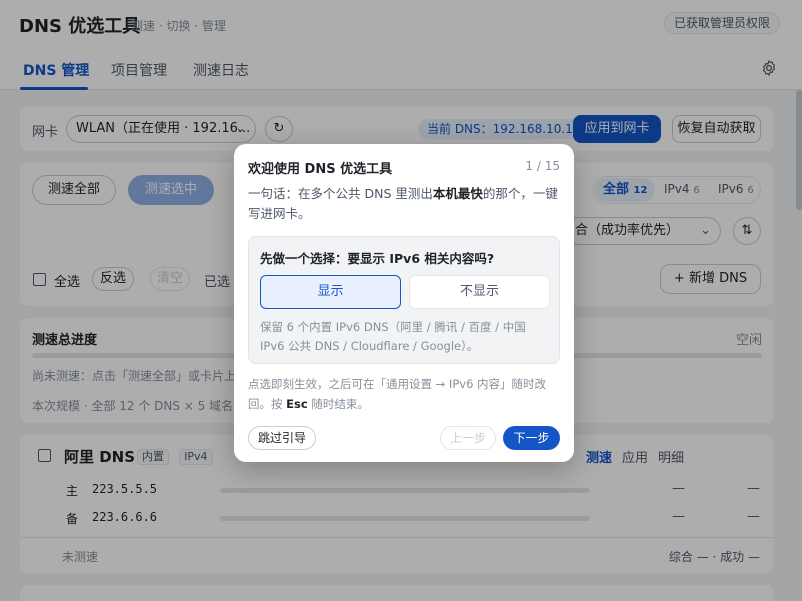  What do you see at coordinates (542, 166) in the screenshot?
I see `dialog-step-counter: 1 / 15` at bounding box center [542, 166].